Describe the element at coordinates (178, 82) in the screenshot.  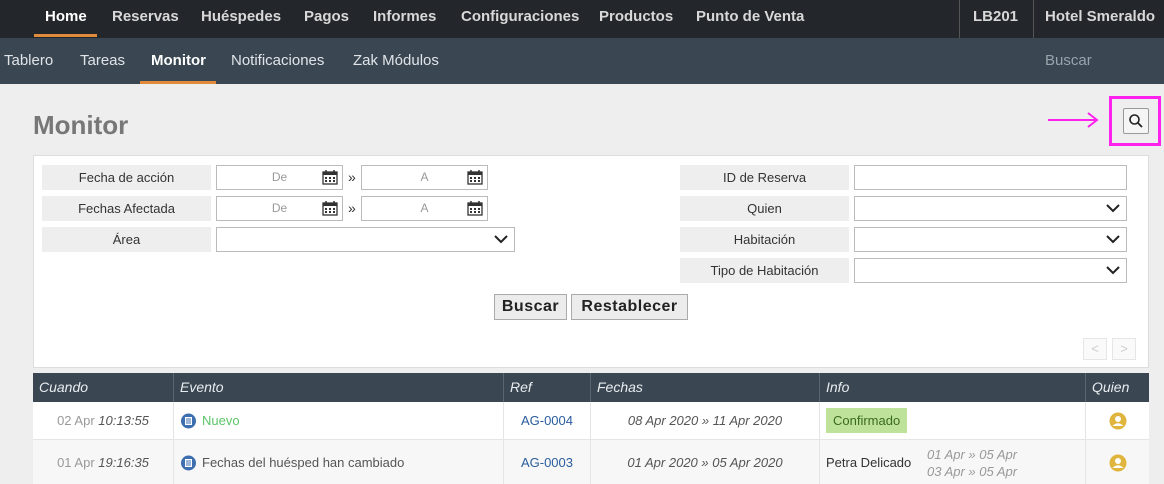
I see `subnav-active-underline` at that location.